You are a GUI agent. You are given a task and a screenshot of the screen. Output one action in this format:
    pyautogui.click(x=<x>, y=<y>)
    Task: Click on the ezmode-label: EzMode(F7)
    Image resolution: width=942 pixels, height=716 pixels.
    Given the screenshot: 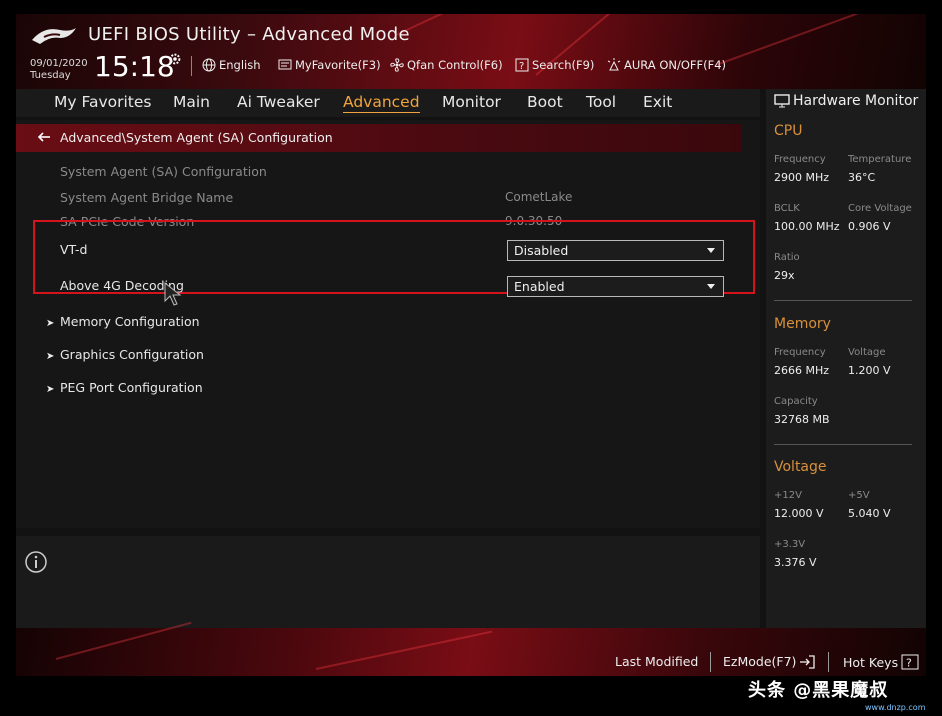 What is the action you would take?
    pyautogui.click(x=760, y=661)
    